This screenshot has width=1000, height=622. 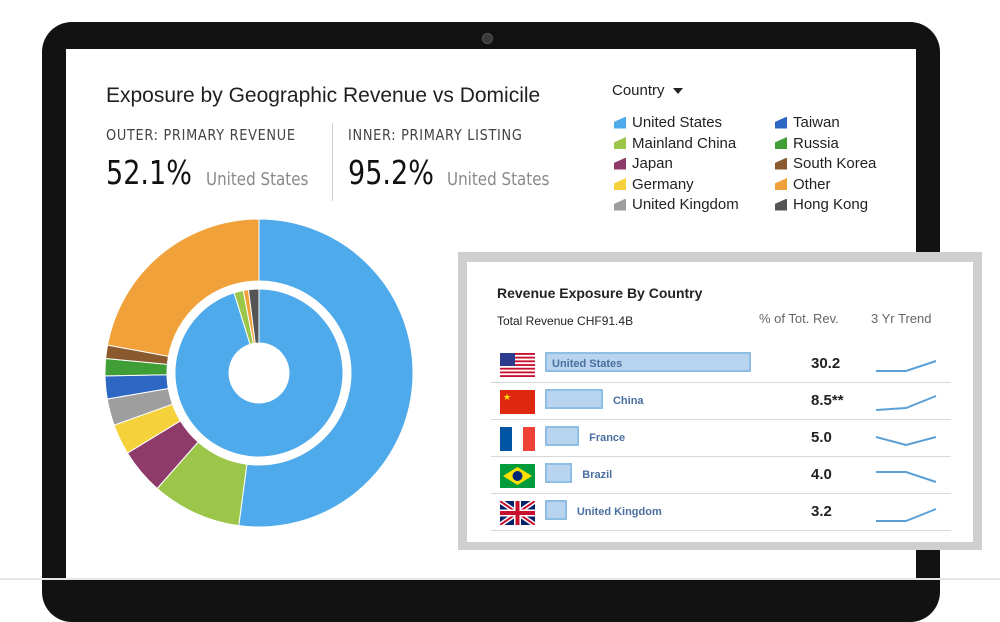 What do you see at coordinates (517, 402) in the screenshot?
I see `china-flag-icon: ★` at bounding box center [517, 402].